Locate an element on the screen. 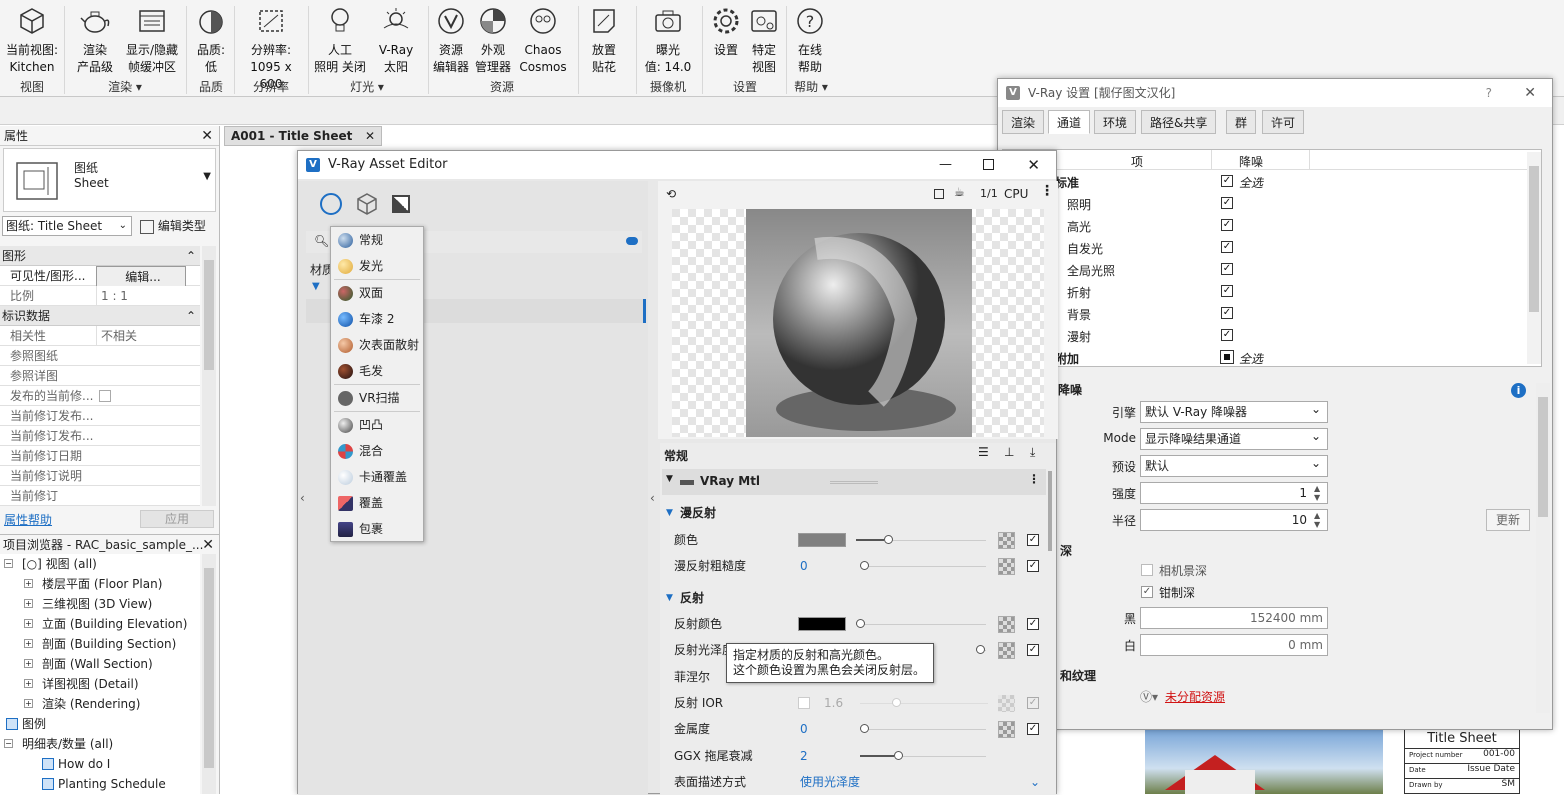 The image size is (1564, 795). online-help-button: ? 在线 帮助 is located at coordinates (810, 41).